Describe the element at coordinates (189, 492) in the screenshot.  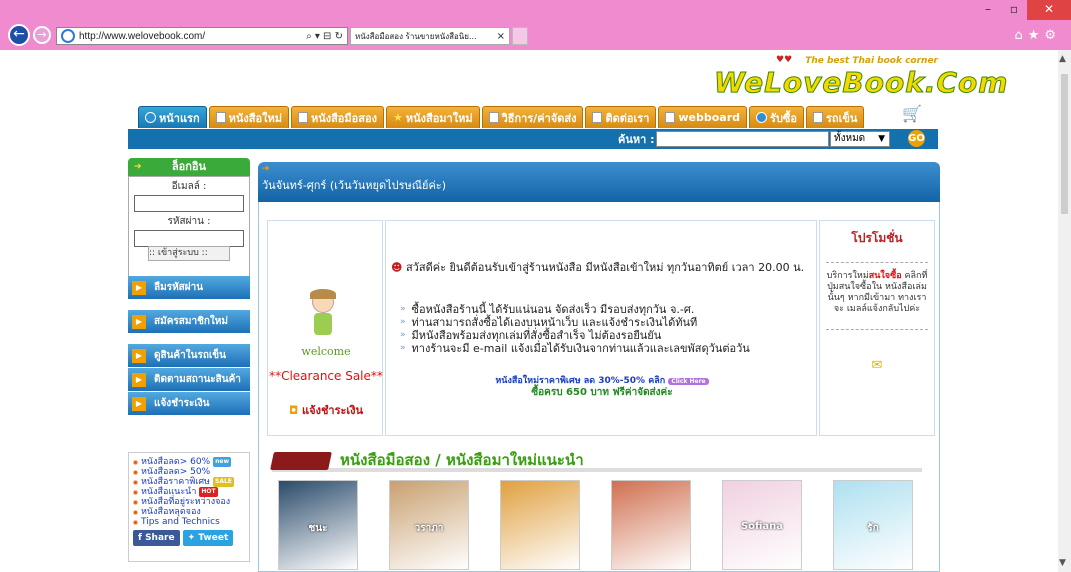
I see `sidebar-link-3: หนังสือแนะนำ HOT` at that location.